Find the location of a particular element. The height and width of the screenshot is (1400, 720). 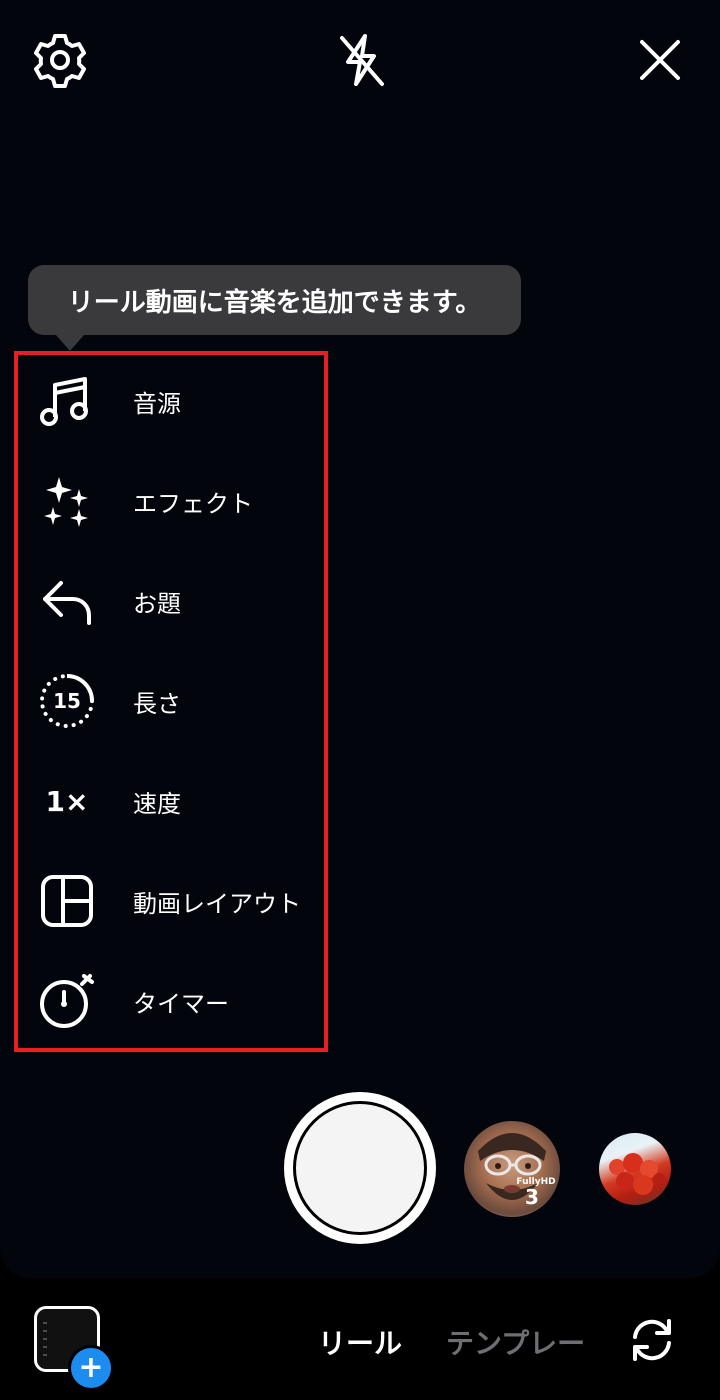

tooltip-text: リール動画に音楽を追加できます。 is located at coordinates (274, 302).